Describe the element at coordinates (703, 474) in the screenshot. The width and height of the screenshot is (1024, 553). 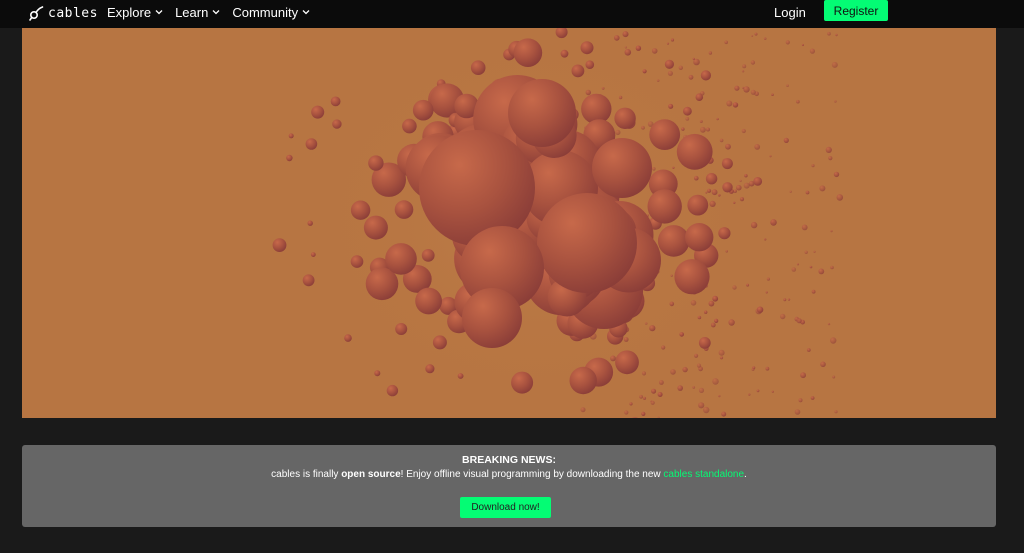
I see `cables-standalone-link: cables standalone` at that location.